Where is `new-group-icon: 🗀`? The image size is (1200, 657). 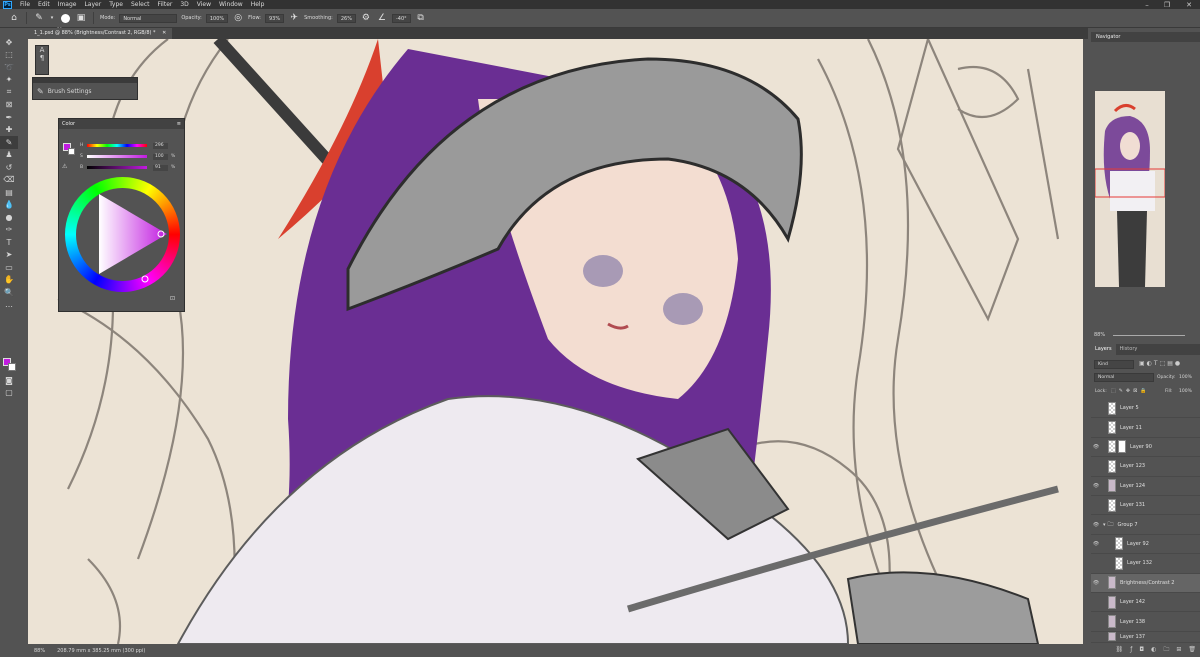
new-group-icon: 🗀 is located at coordinates (1166, 650).